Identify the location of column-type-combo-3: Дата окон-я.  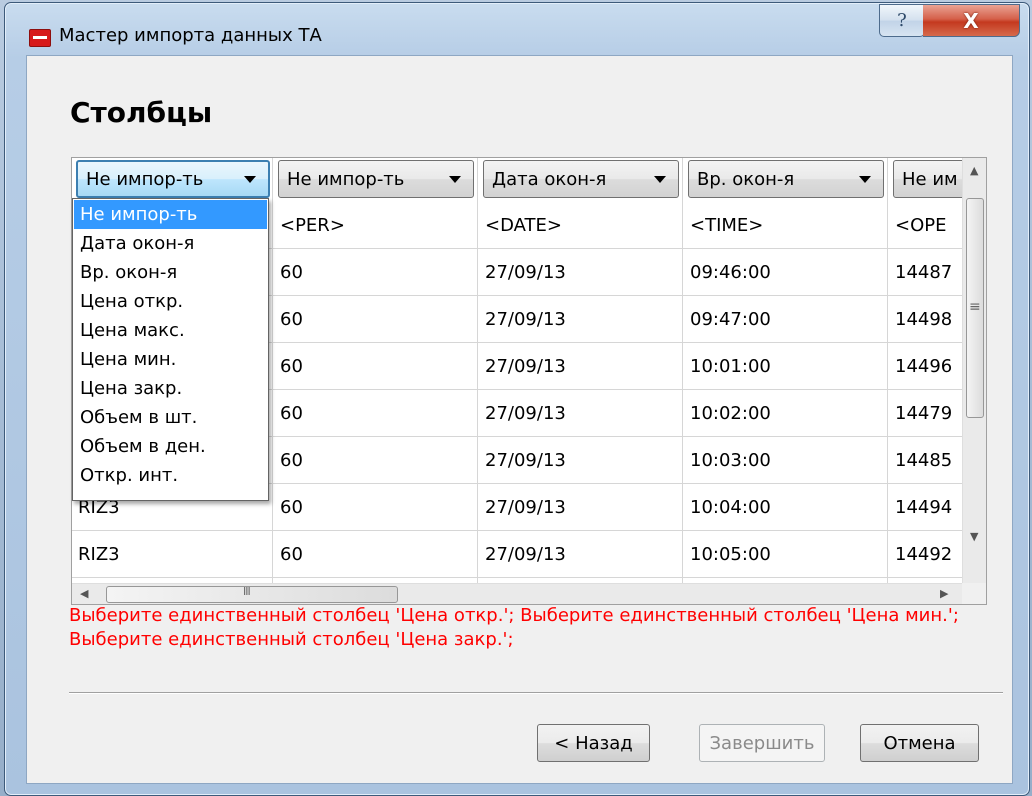
(581, 179).